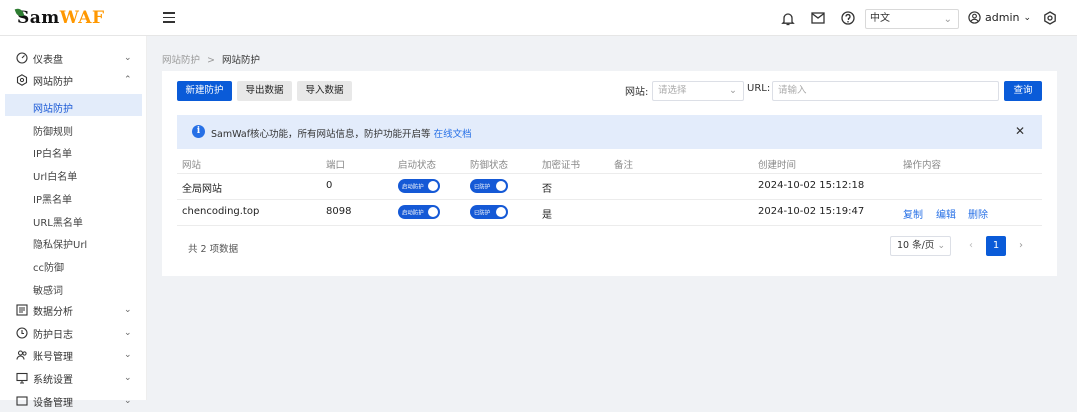 This screenshot has width=1077, height=412. What do you see at coordinates (1020, 131) in the screenshot?
I see `close-icon: ✕` at bounding box center [1020, 131].